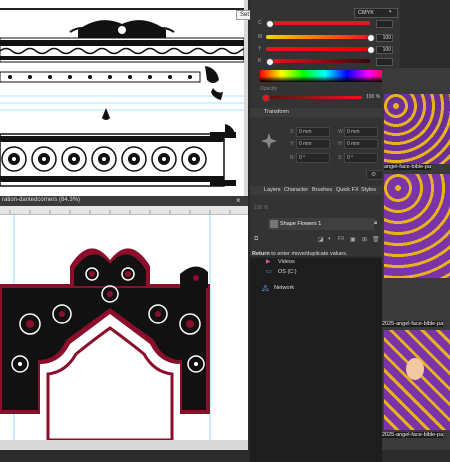 Image resolution: width=450 pixels, height=462 pixels. What do you see at coordinates (315, 263) in the screenshot?
I see `explorer-item-videos: ▶ Videos` at bounding box center [315, 263].